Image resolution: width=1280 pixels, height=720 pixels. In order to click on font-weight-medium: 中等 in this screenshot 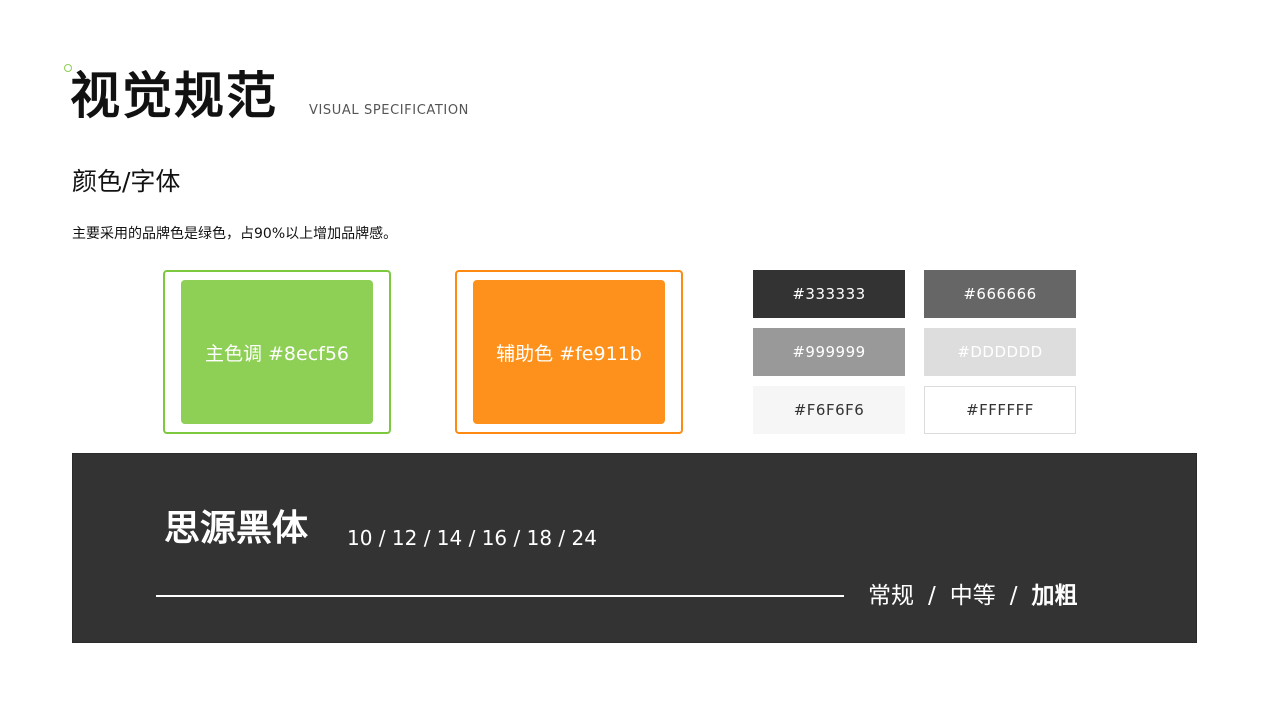, I will do `click(972, 596)`.